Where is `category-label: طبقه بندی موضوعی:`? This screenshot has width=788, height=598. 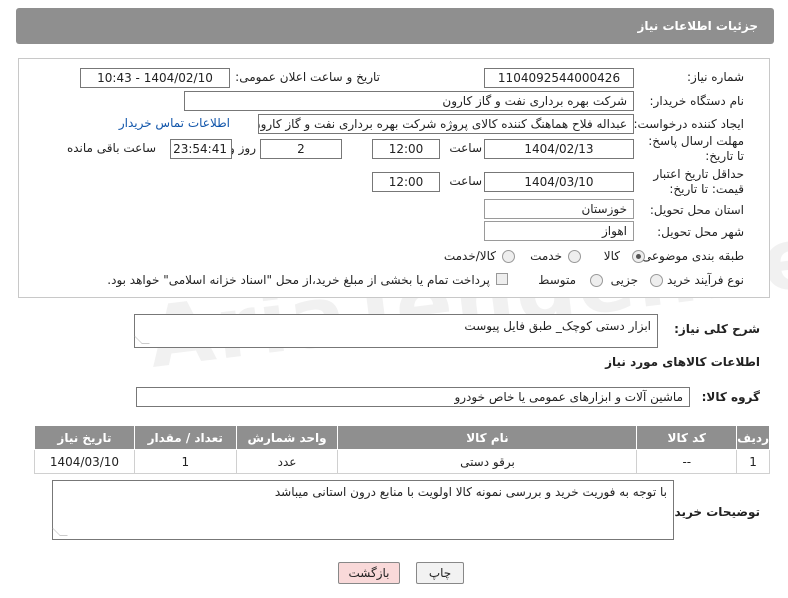
category-label: طبقه بندی موضوعی: is located at coordinates (690, 256).